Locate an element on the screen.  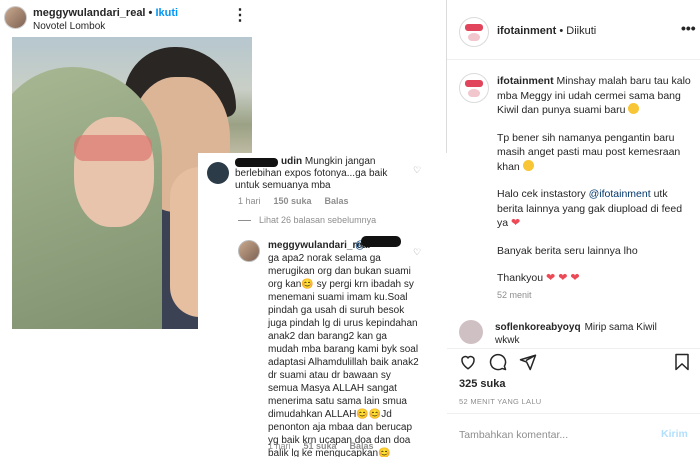
post-timestamp: 52 MENIT YANG LALU is located at coordinates (500, 401).